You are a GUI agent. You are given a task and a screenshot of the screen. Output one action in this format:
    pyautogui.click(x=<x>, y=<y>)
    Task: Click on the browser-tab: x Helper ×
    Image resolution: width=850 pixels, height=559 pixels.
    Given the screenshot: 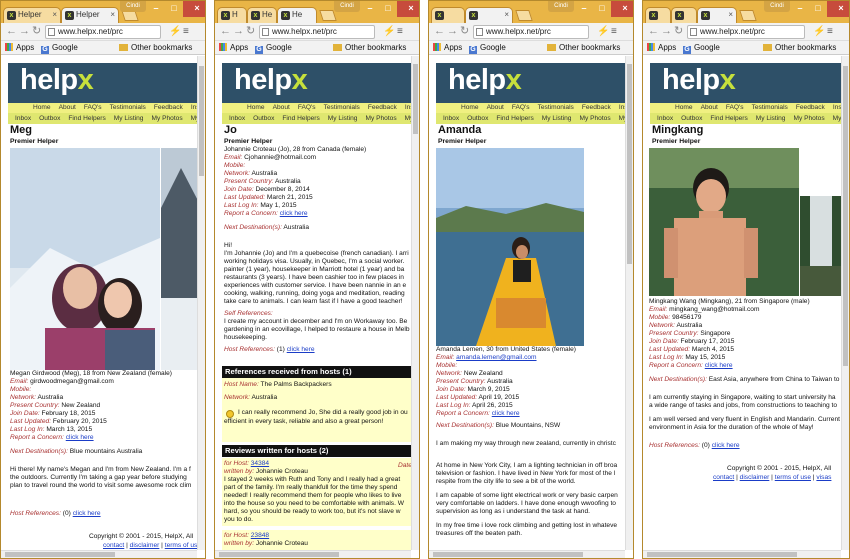 What is the action you would take?
    pyautogui.click(x=32, y=15)
    